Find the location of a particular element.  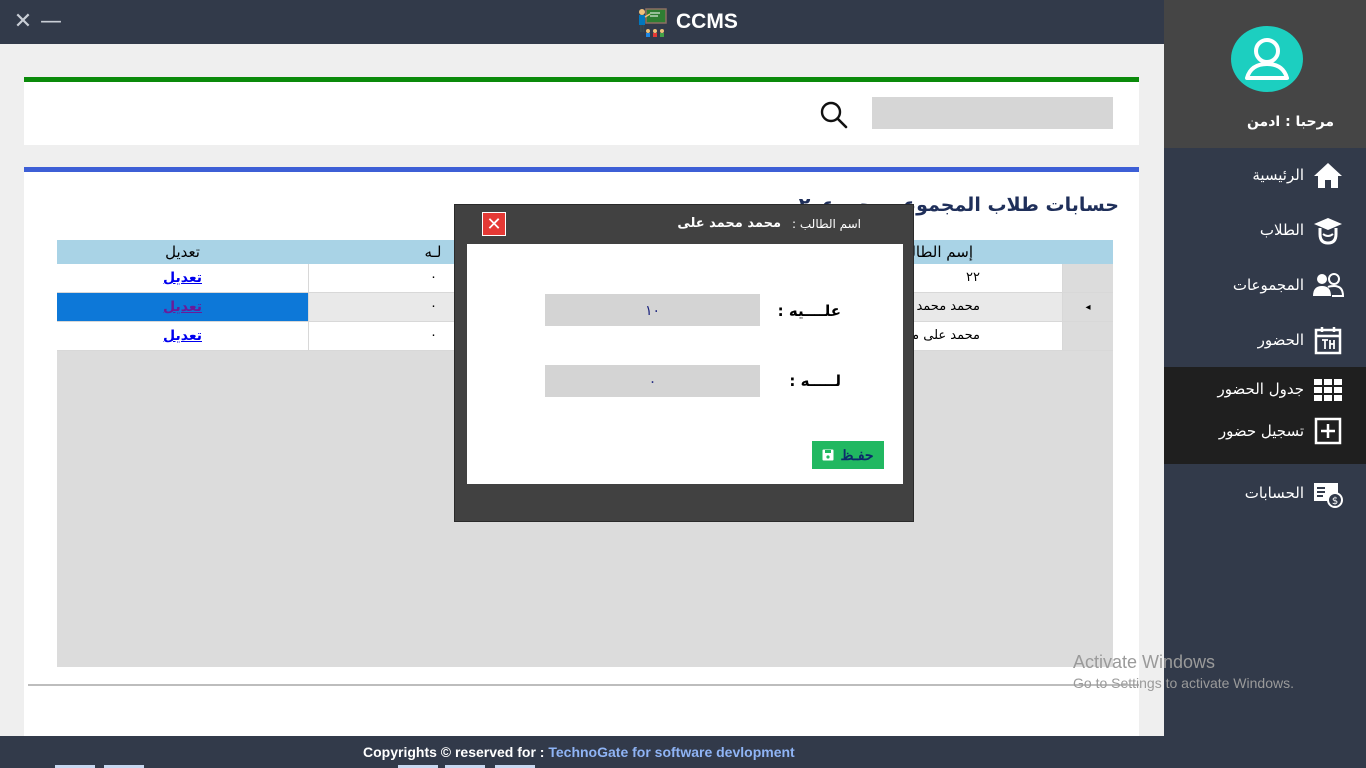

sidebar-item-label: المجموعات is located at coordinates (1268, 285).